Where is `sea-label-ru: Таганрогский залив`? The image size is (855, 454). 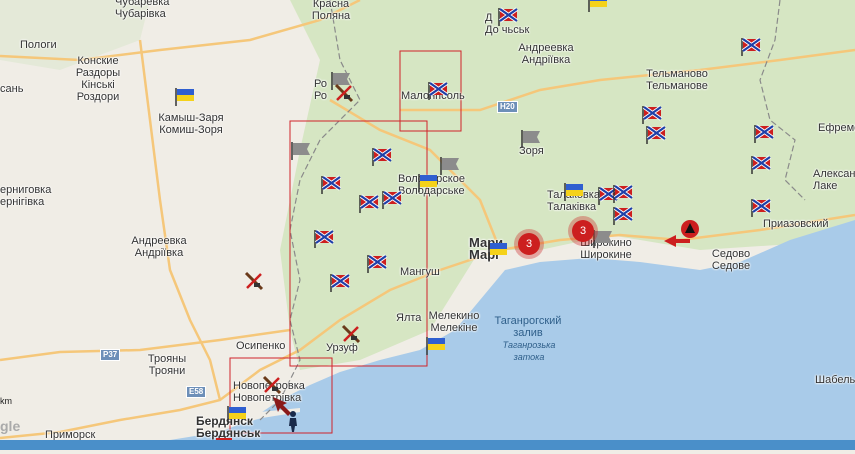
sea-label-ru: Таганрогский залив is located at coordinates (528, 327).